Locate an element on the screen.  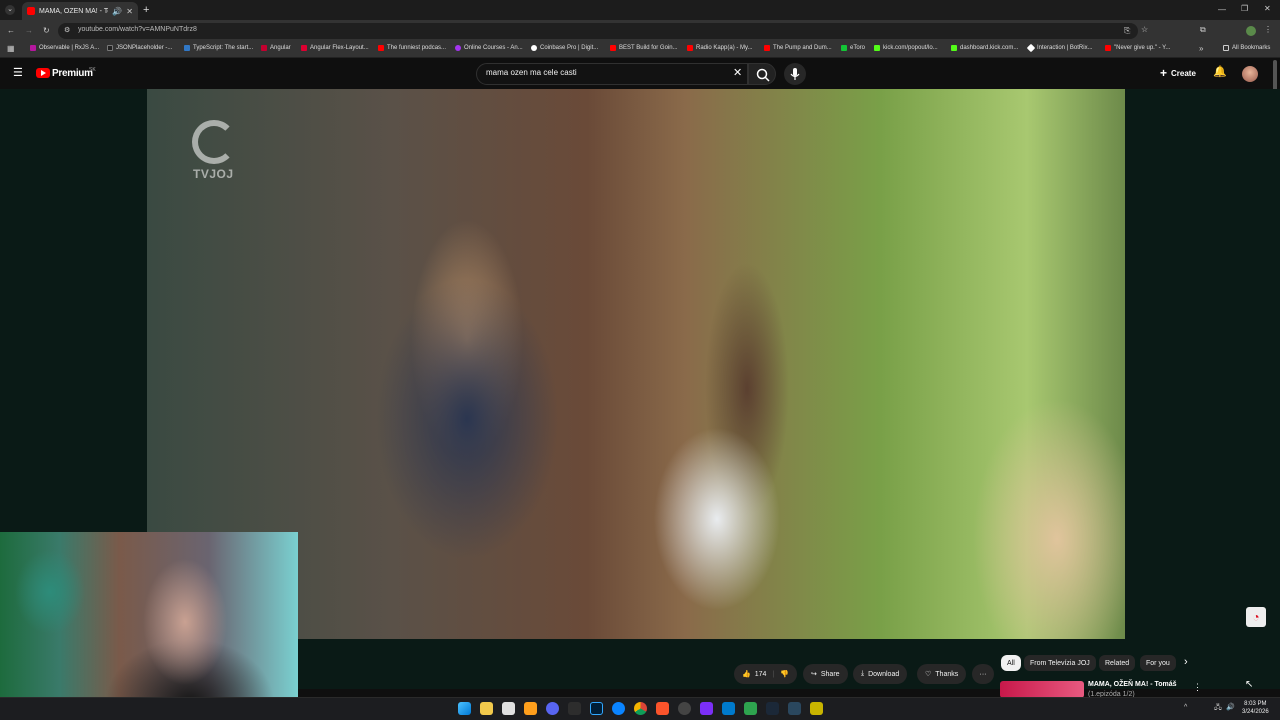
chrome-icon is located at coordinates (640, 708).